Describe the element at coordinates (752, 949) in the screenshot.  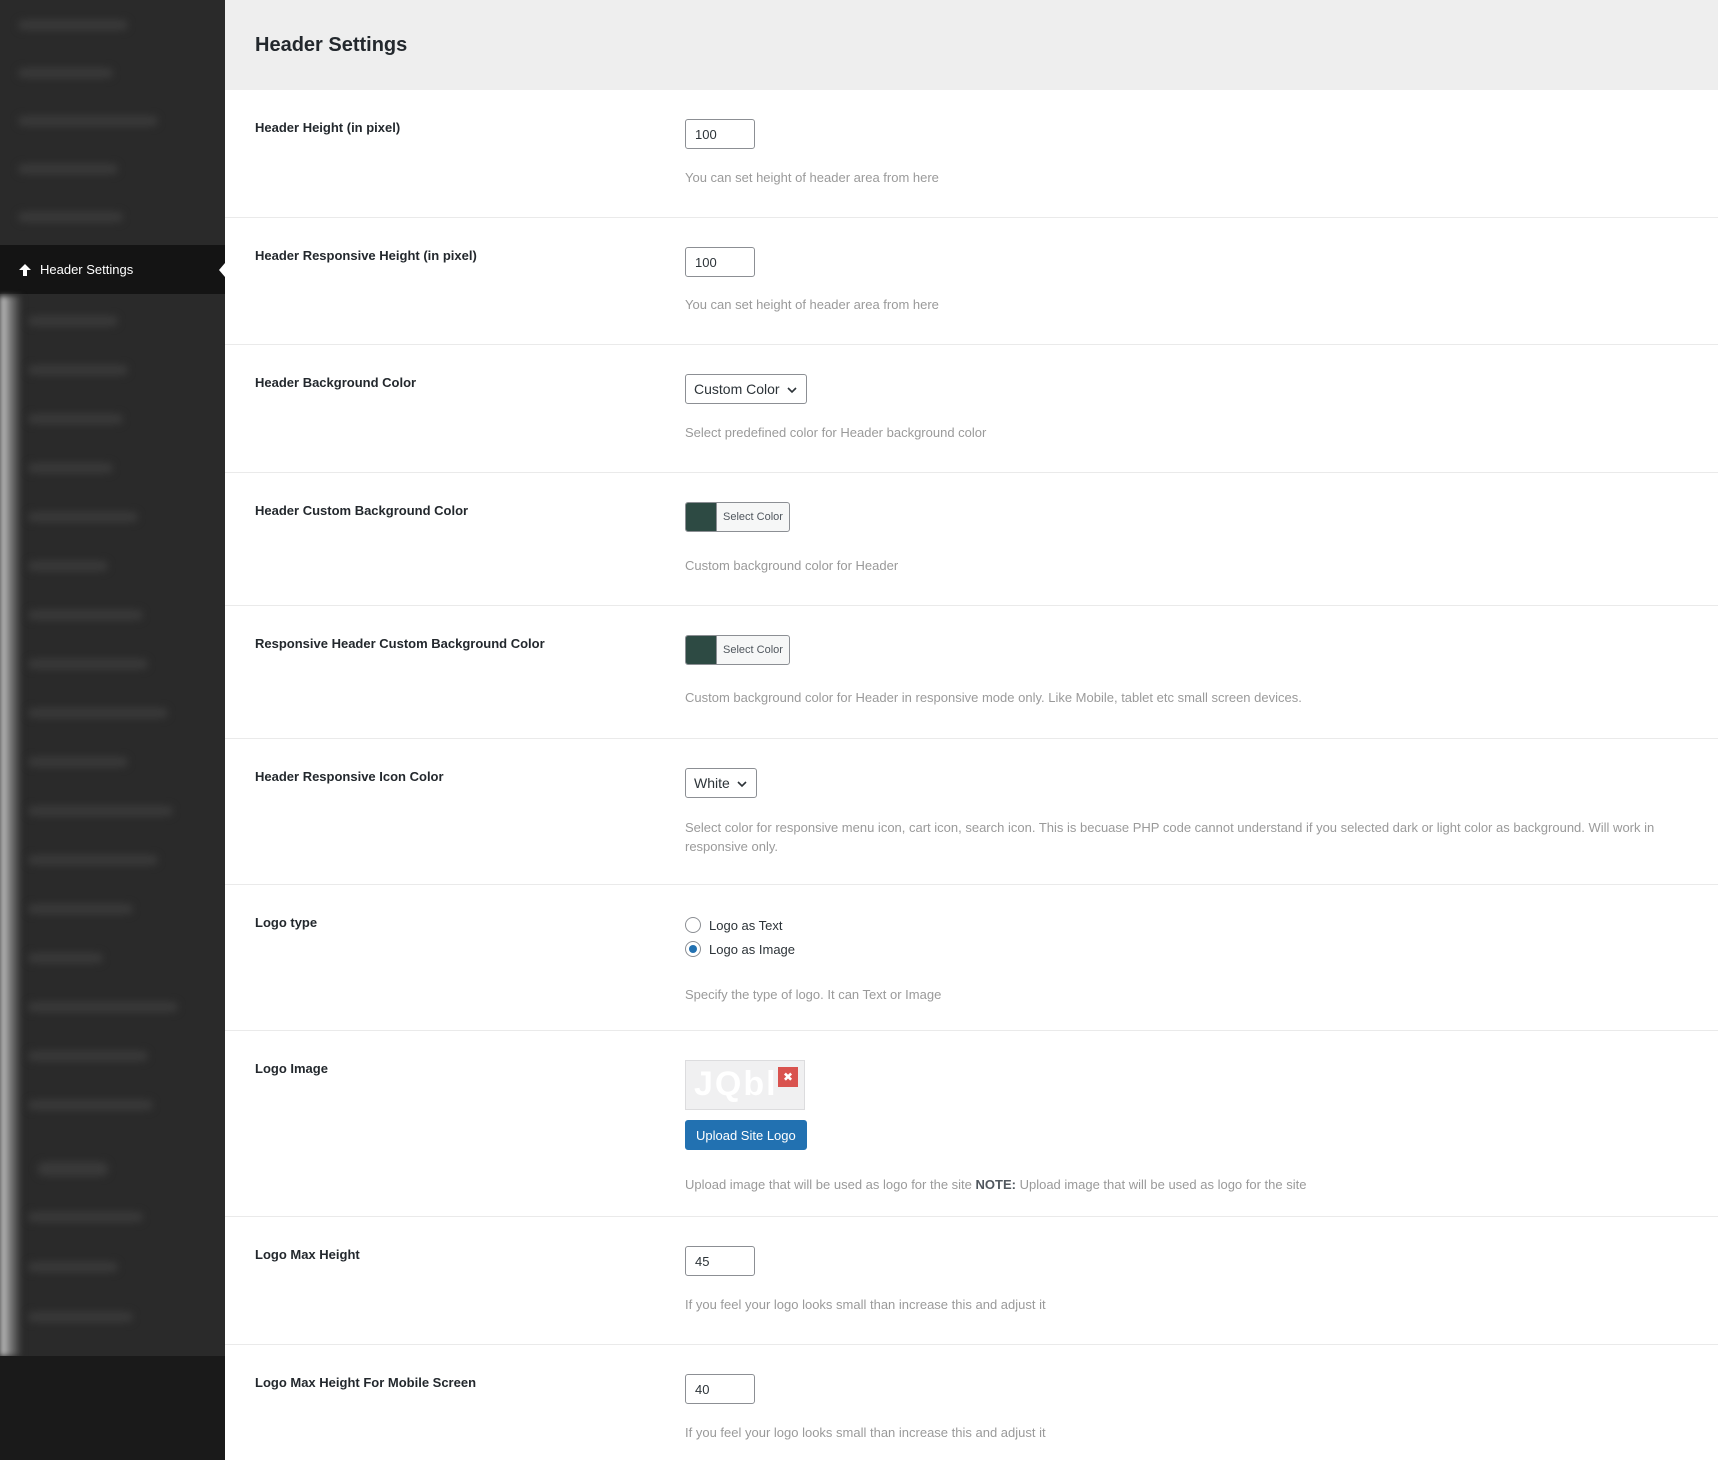
I see `radio-label: Logo as Image` at that location.